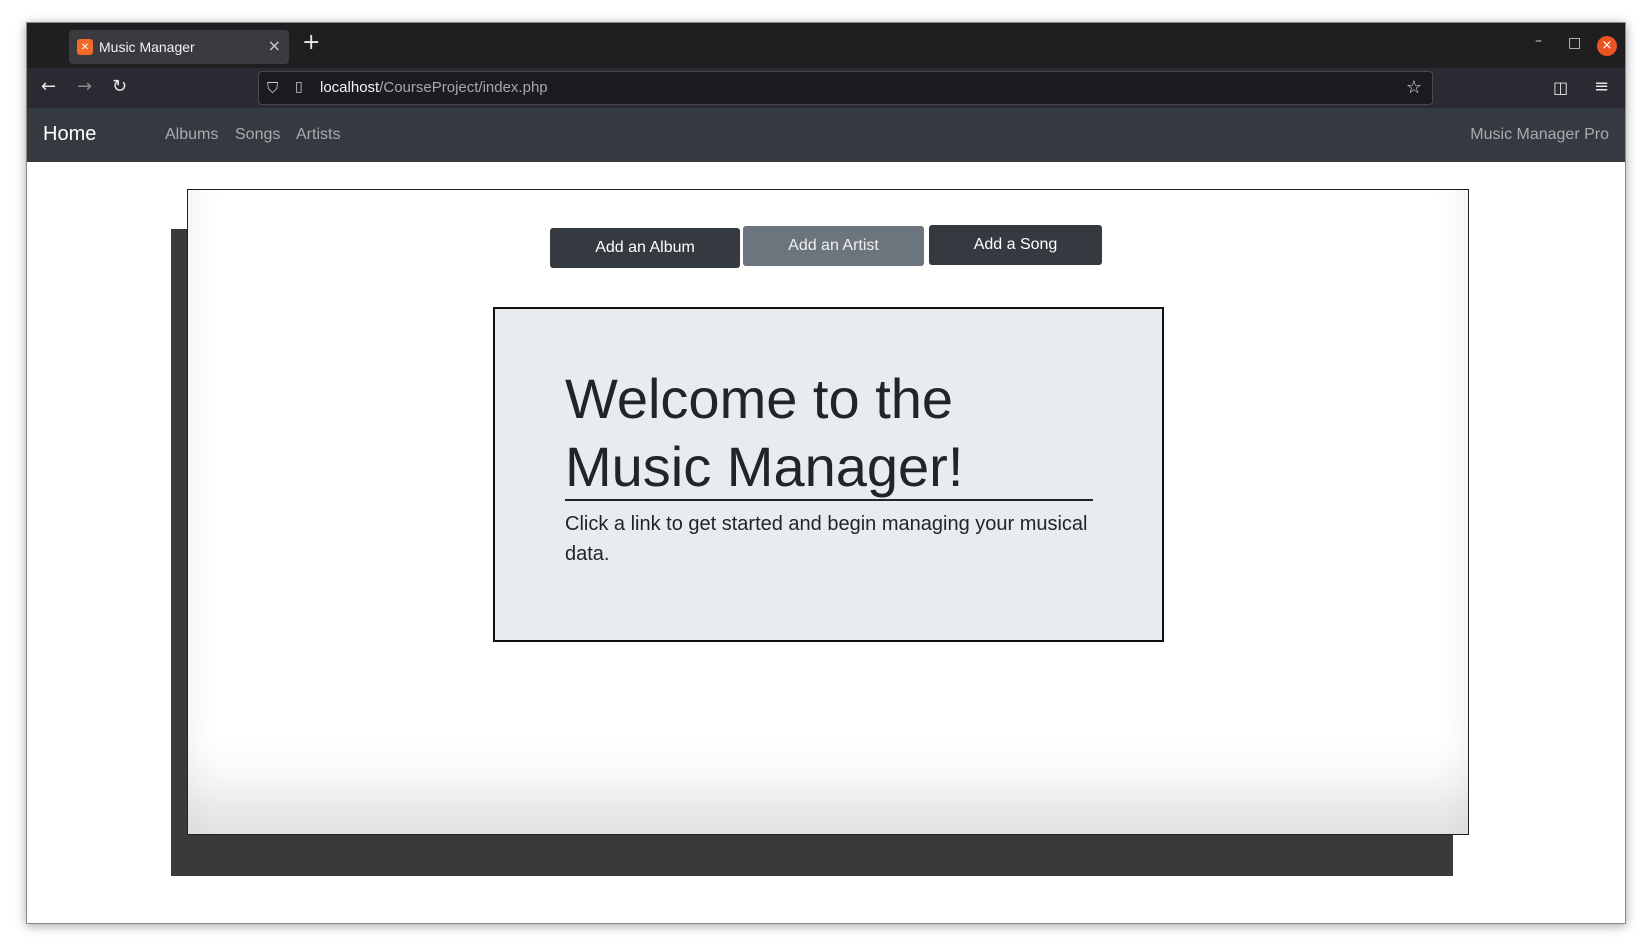 The image size is (1652, 952). Describe the element at coordinates (311, 43) in the screenshot. I see `new-tab-icon: +` at that location.